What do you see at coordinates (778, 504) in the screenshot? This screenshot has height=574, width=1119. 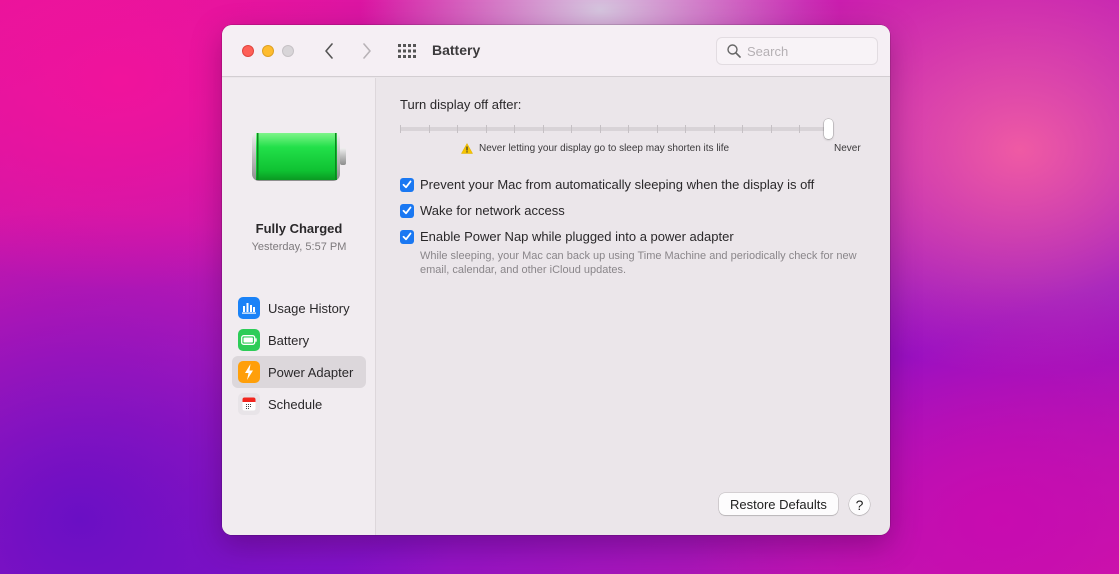 I see `restore-defaults-button: Restore Defaults` at bounding box center [778, 504].